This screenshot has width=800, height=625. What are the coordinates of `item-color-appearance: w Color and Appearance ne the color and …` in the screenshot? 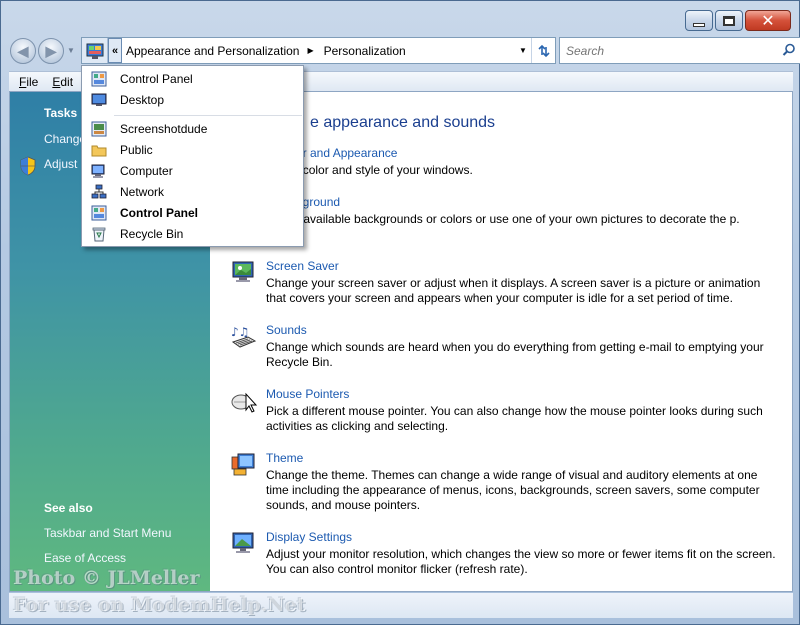 It's located at (506, 166).